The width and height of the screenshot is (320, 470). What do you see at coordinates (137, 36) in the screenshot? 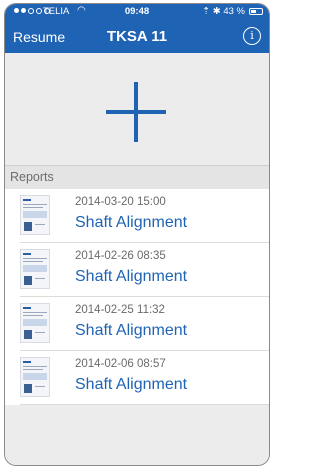
I see `navigation-bar: Resume TKSA 11 i` at bounding box center [137, 36].